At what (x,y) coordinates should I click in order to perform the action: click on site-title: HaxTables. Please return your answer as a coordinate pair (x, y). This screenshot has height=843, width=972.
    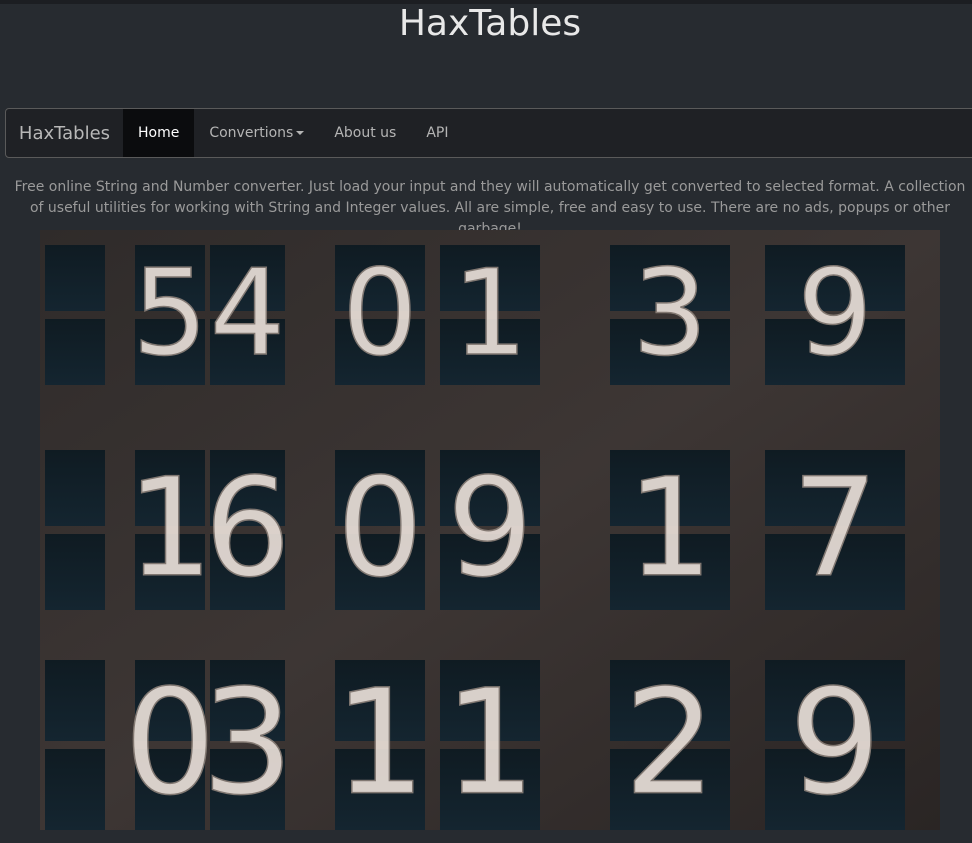
    Looking at the image, I should click on (490, 23).